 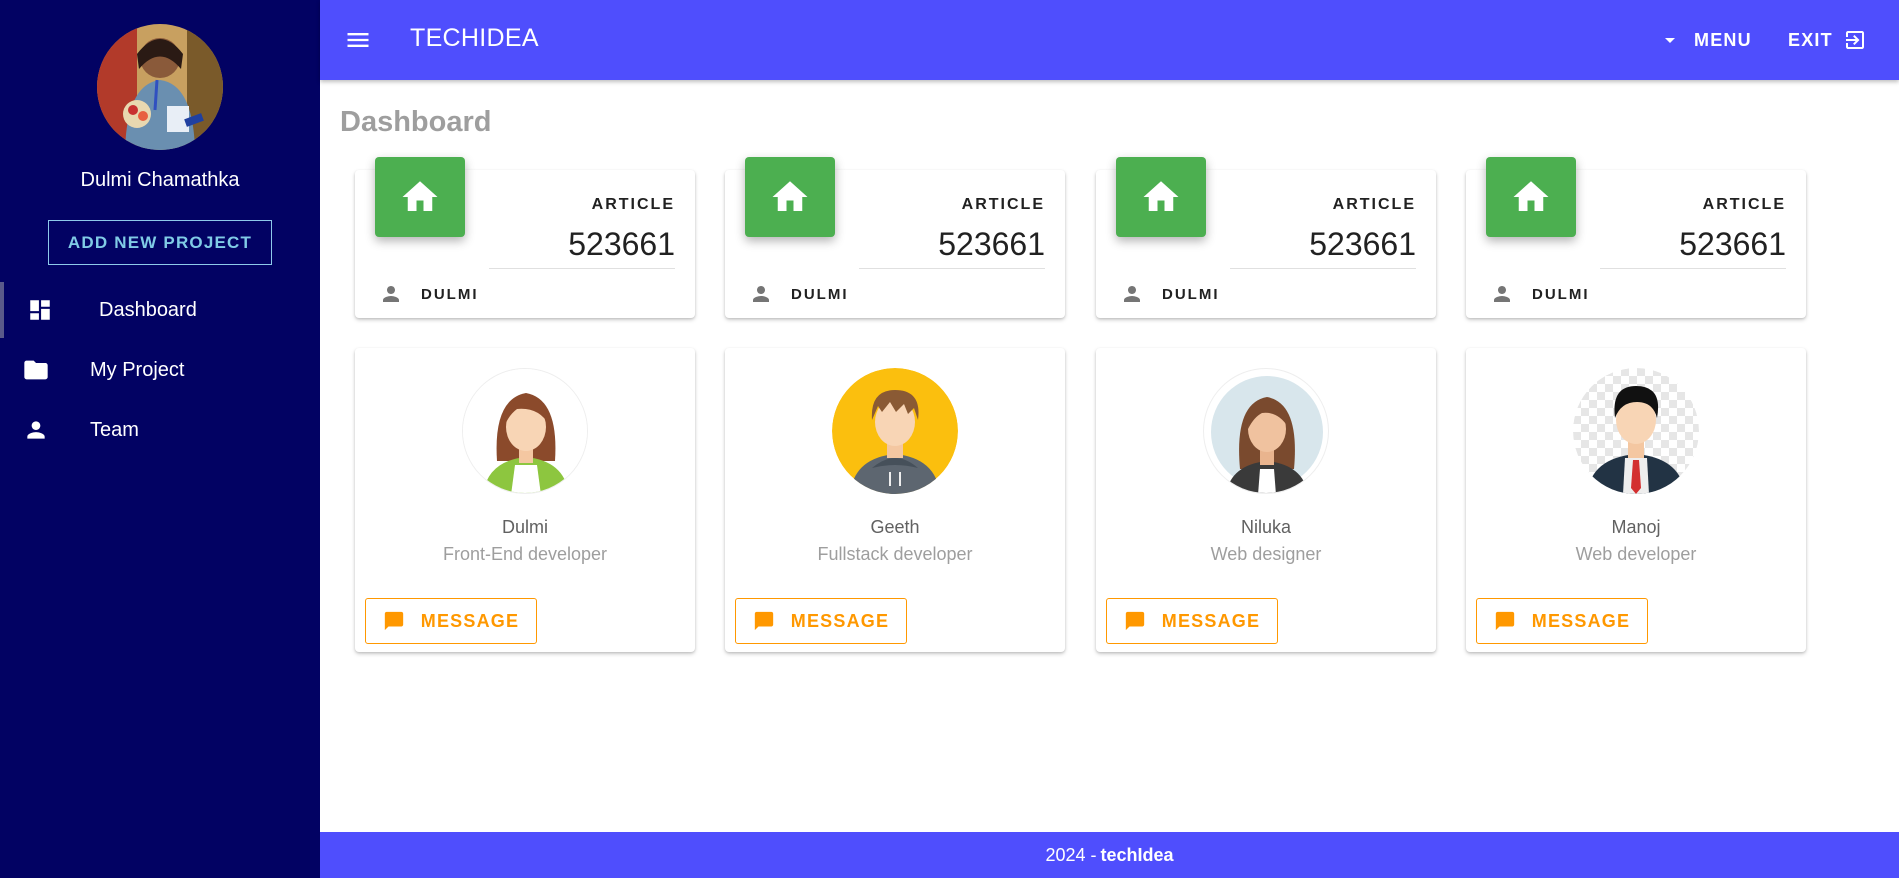 What do you see at coordinates (525, 554) in the screenshot?
I see `team-member-role: Front-End developer` at bounding box center [525, 554].